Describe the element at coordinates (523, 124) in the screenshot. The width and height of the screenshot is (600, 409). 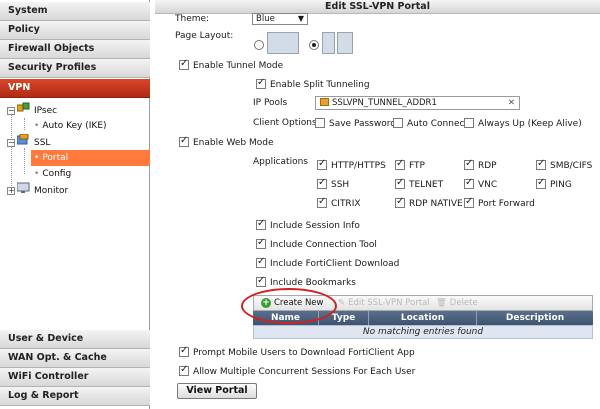
I see `always-up-option: Always Up (Keep Alive)` at that location.